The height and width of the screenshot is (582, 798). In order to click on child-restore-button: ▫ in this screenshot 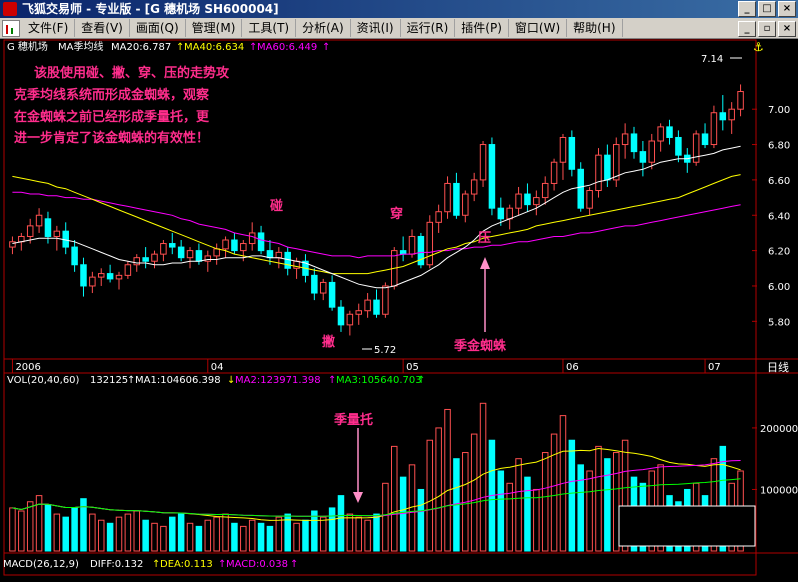, I will do `click(767, 29)`.